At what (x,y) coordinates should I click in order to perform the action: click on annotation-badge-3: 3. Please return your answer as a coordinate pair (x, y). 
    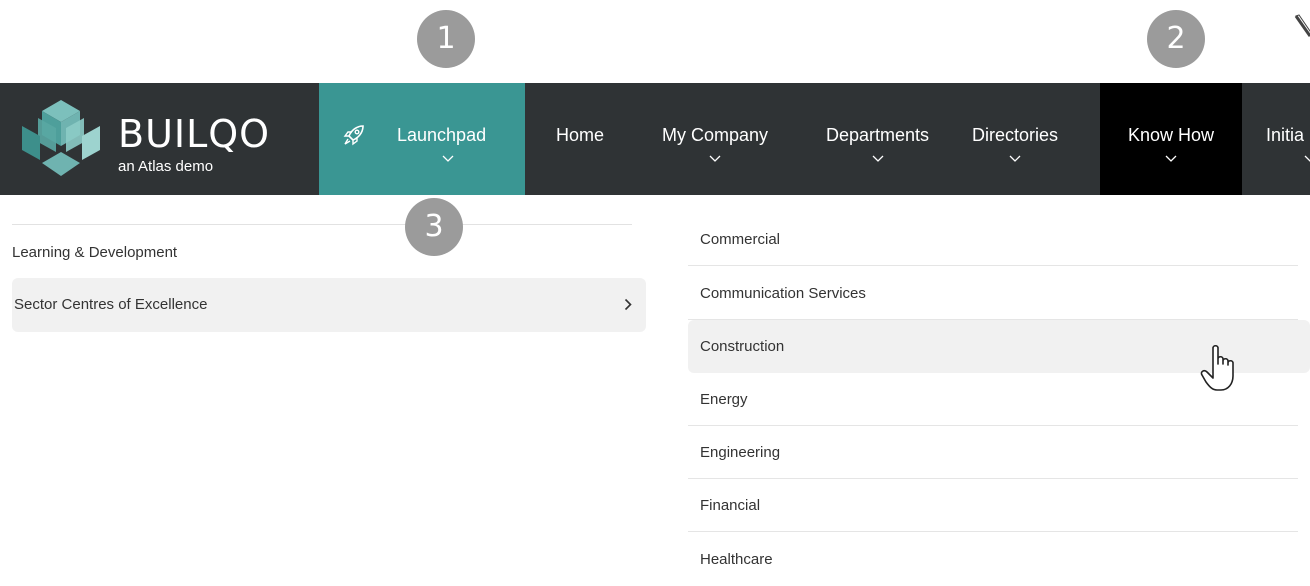
    Looking at the image, I should click on (434, 227).